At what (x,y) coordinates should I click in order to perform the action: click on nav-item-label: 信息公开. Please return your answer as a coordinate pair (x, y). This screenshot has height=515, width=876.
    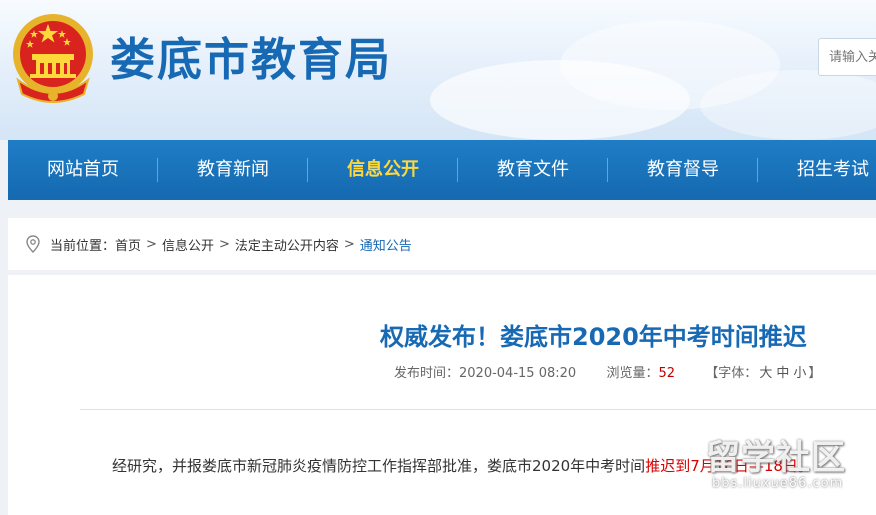
    Looking at the image, I should click on (383, 169).